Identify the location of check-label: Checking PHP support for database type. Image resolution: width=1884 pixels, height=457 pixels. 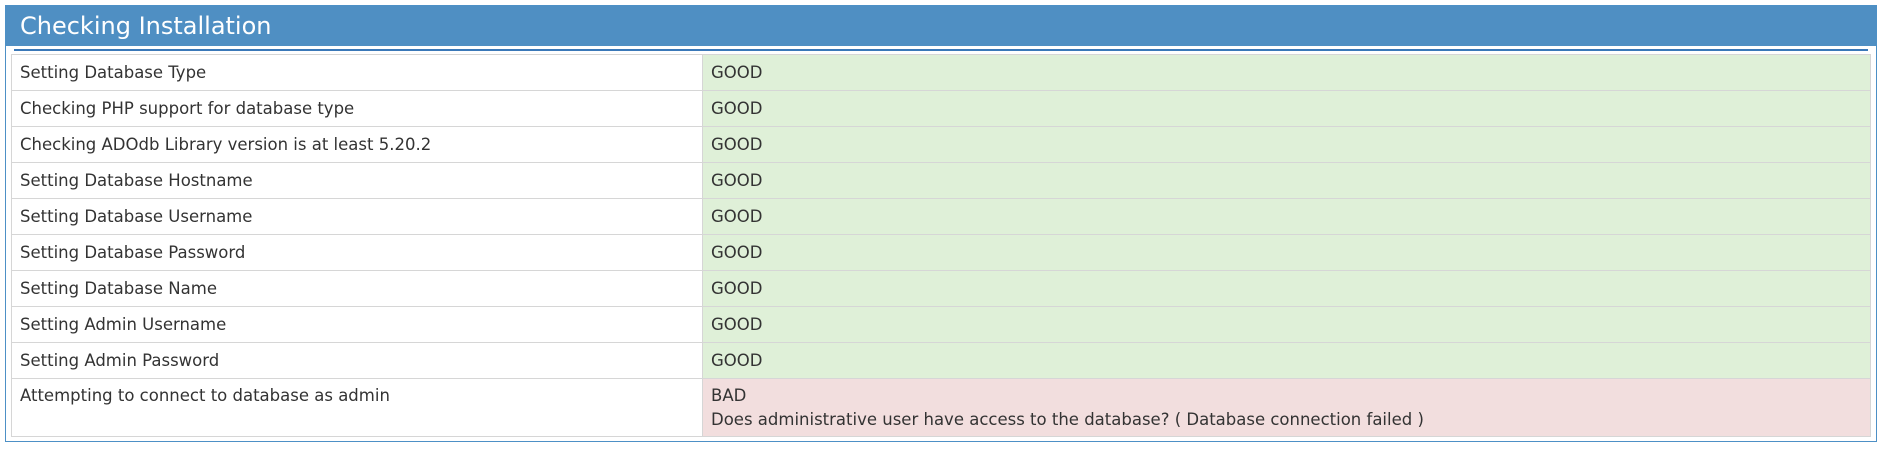
(357, 108).